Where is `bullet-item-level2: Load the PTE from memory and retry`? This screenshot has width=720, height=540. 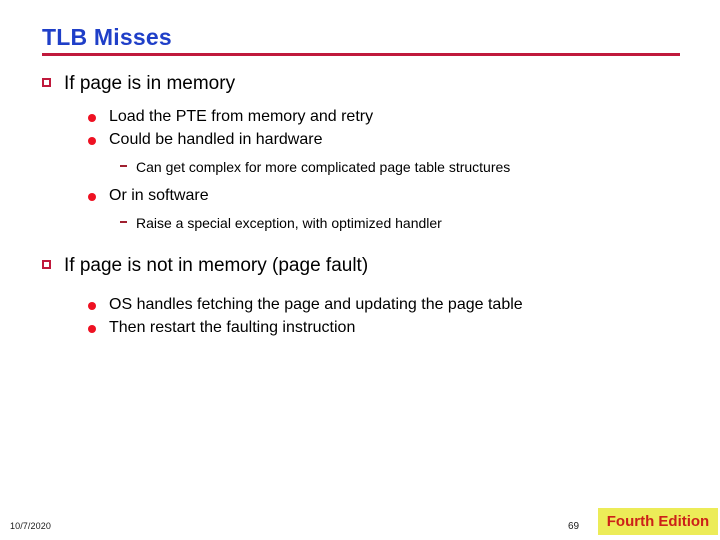 bullet-item-level2: Load the PTE from memory and retry is located at coordinates (360, 116).